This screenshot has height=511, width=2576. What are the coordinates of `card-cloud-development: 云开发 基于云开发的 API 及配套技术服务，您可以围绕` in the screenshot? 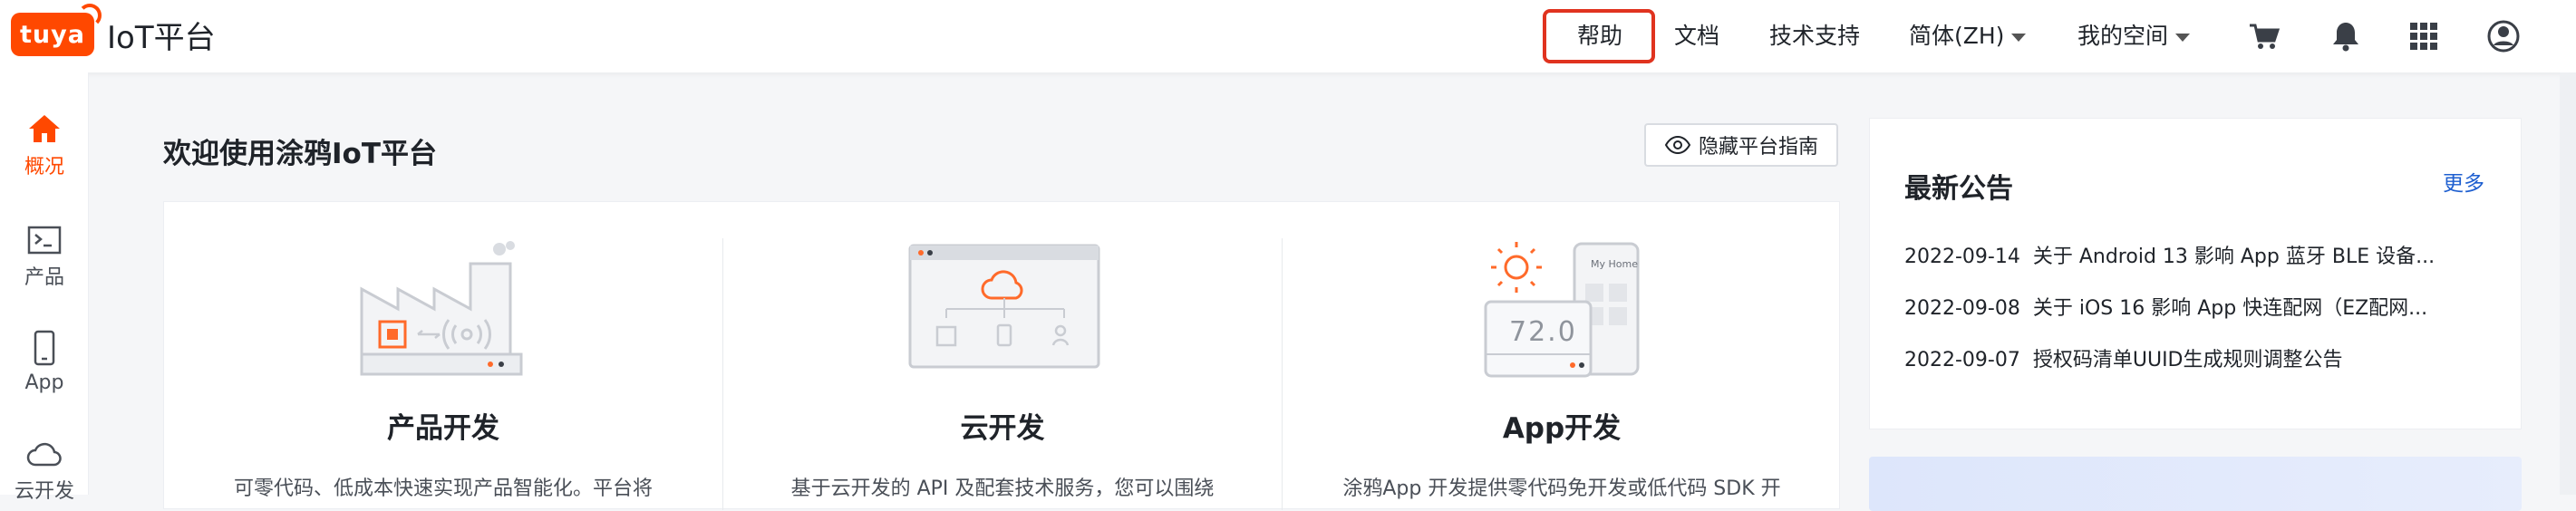 It's located at (1002, 356).